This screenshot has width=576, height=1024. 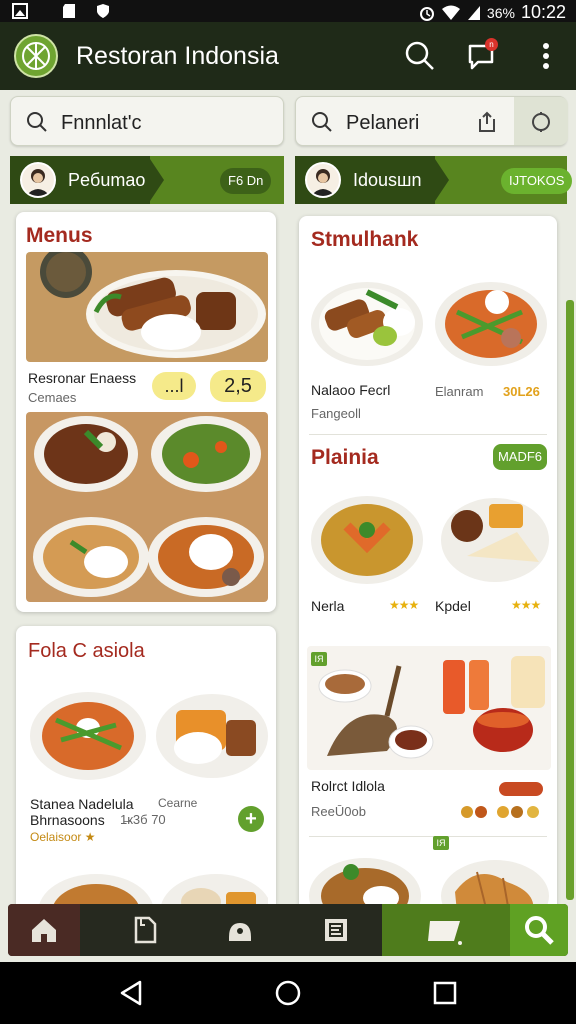 What do you see at coordinates (178, 803) in the screenshot?
I see `item-side-label: Cearne` at bounding box center [178, 803].